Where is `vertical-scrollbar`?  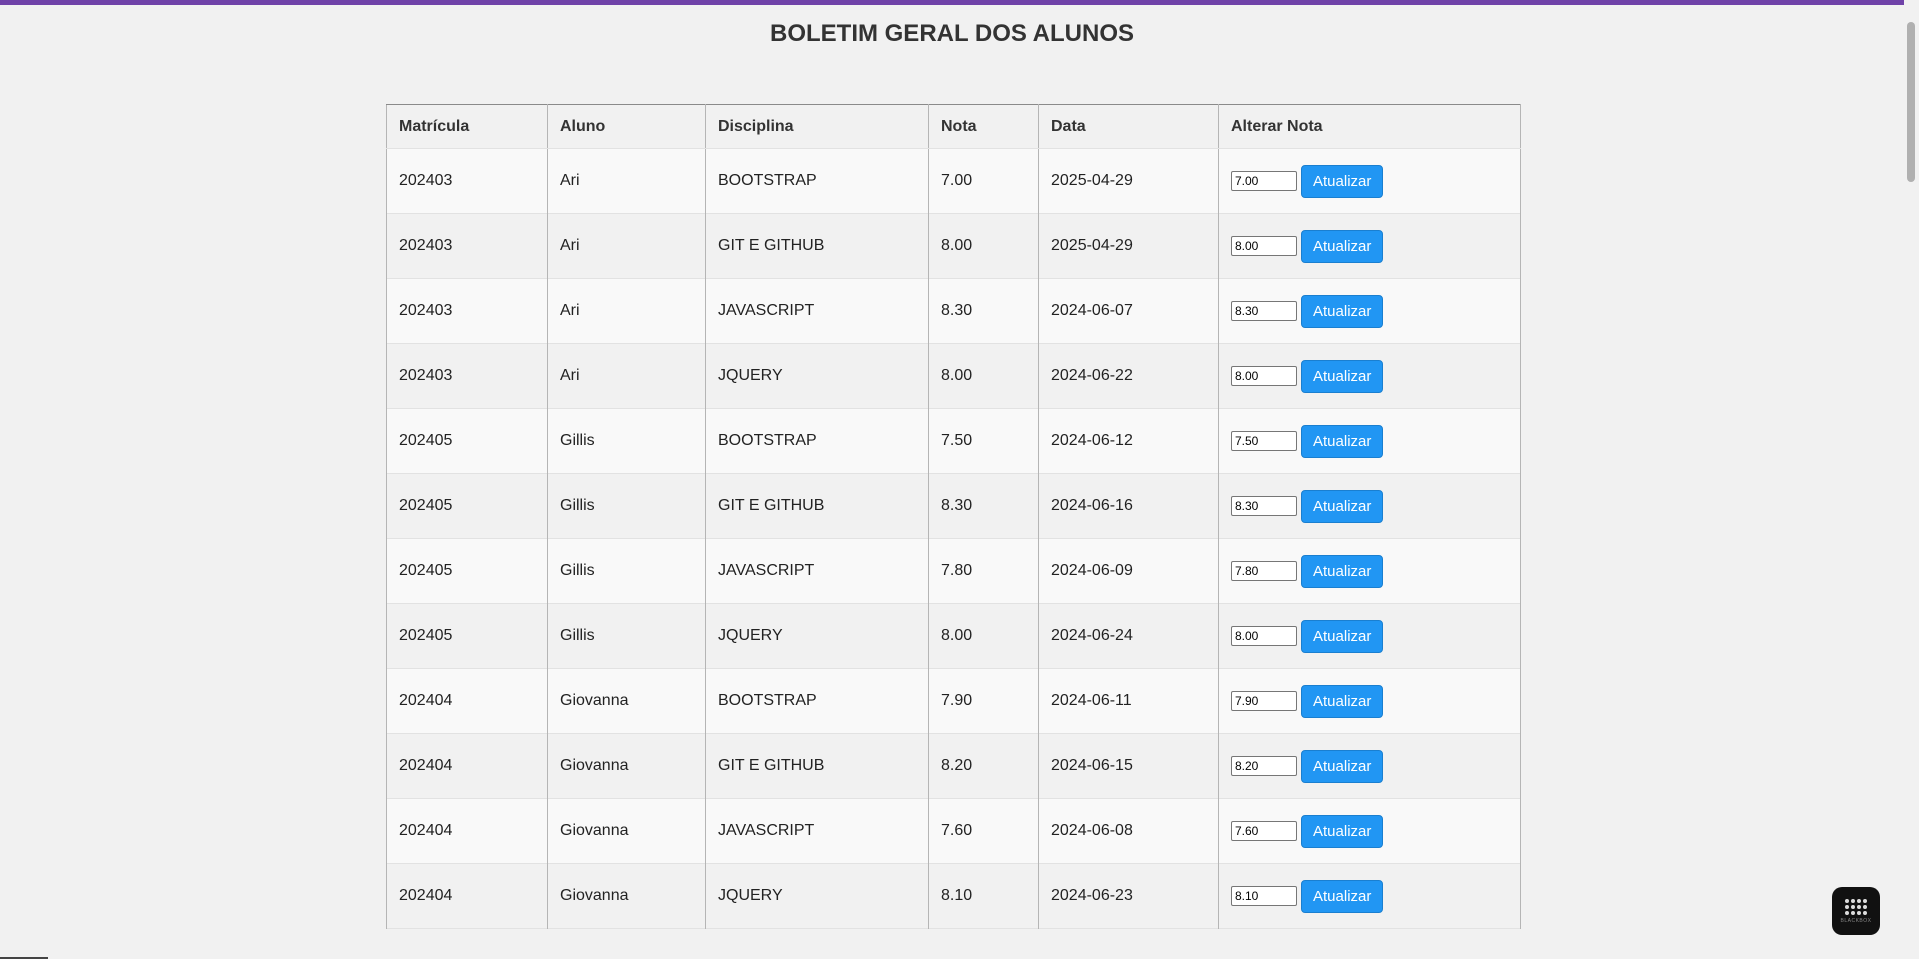
vertical-scrollbar is located at coordinates (1911, 479).